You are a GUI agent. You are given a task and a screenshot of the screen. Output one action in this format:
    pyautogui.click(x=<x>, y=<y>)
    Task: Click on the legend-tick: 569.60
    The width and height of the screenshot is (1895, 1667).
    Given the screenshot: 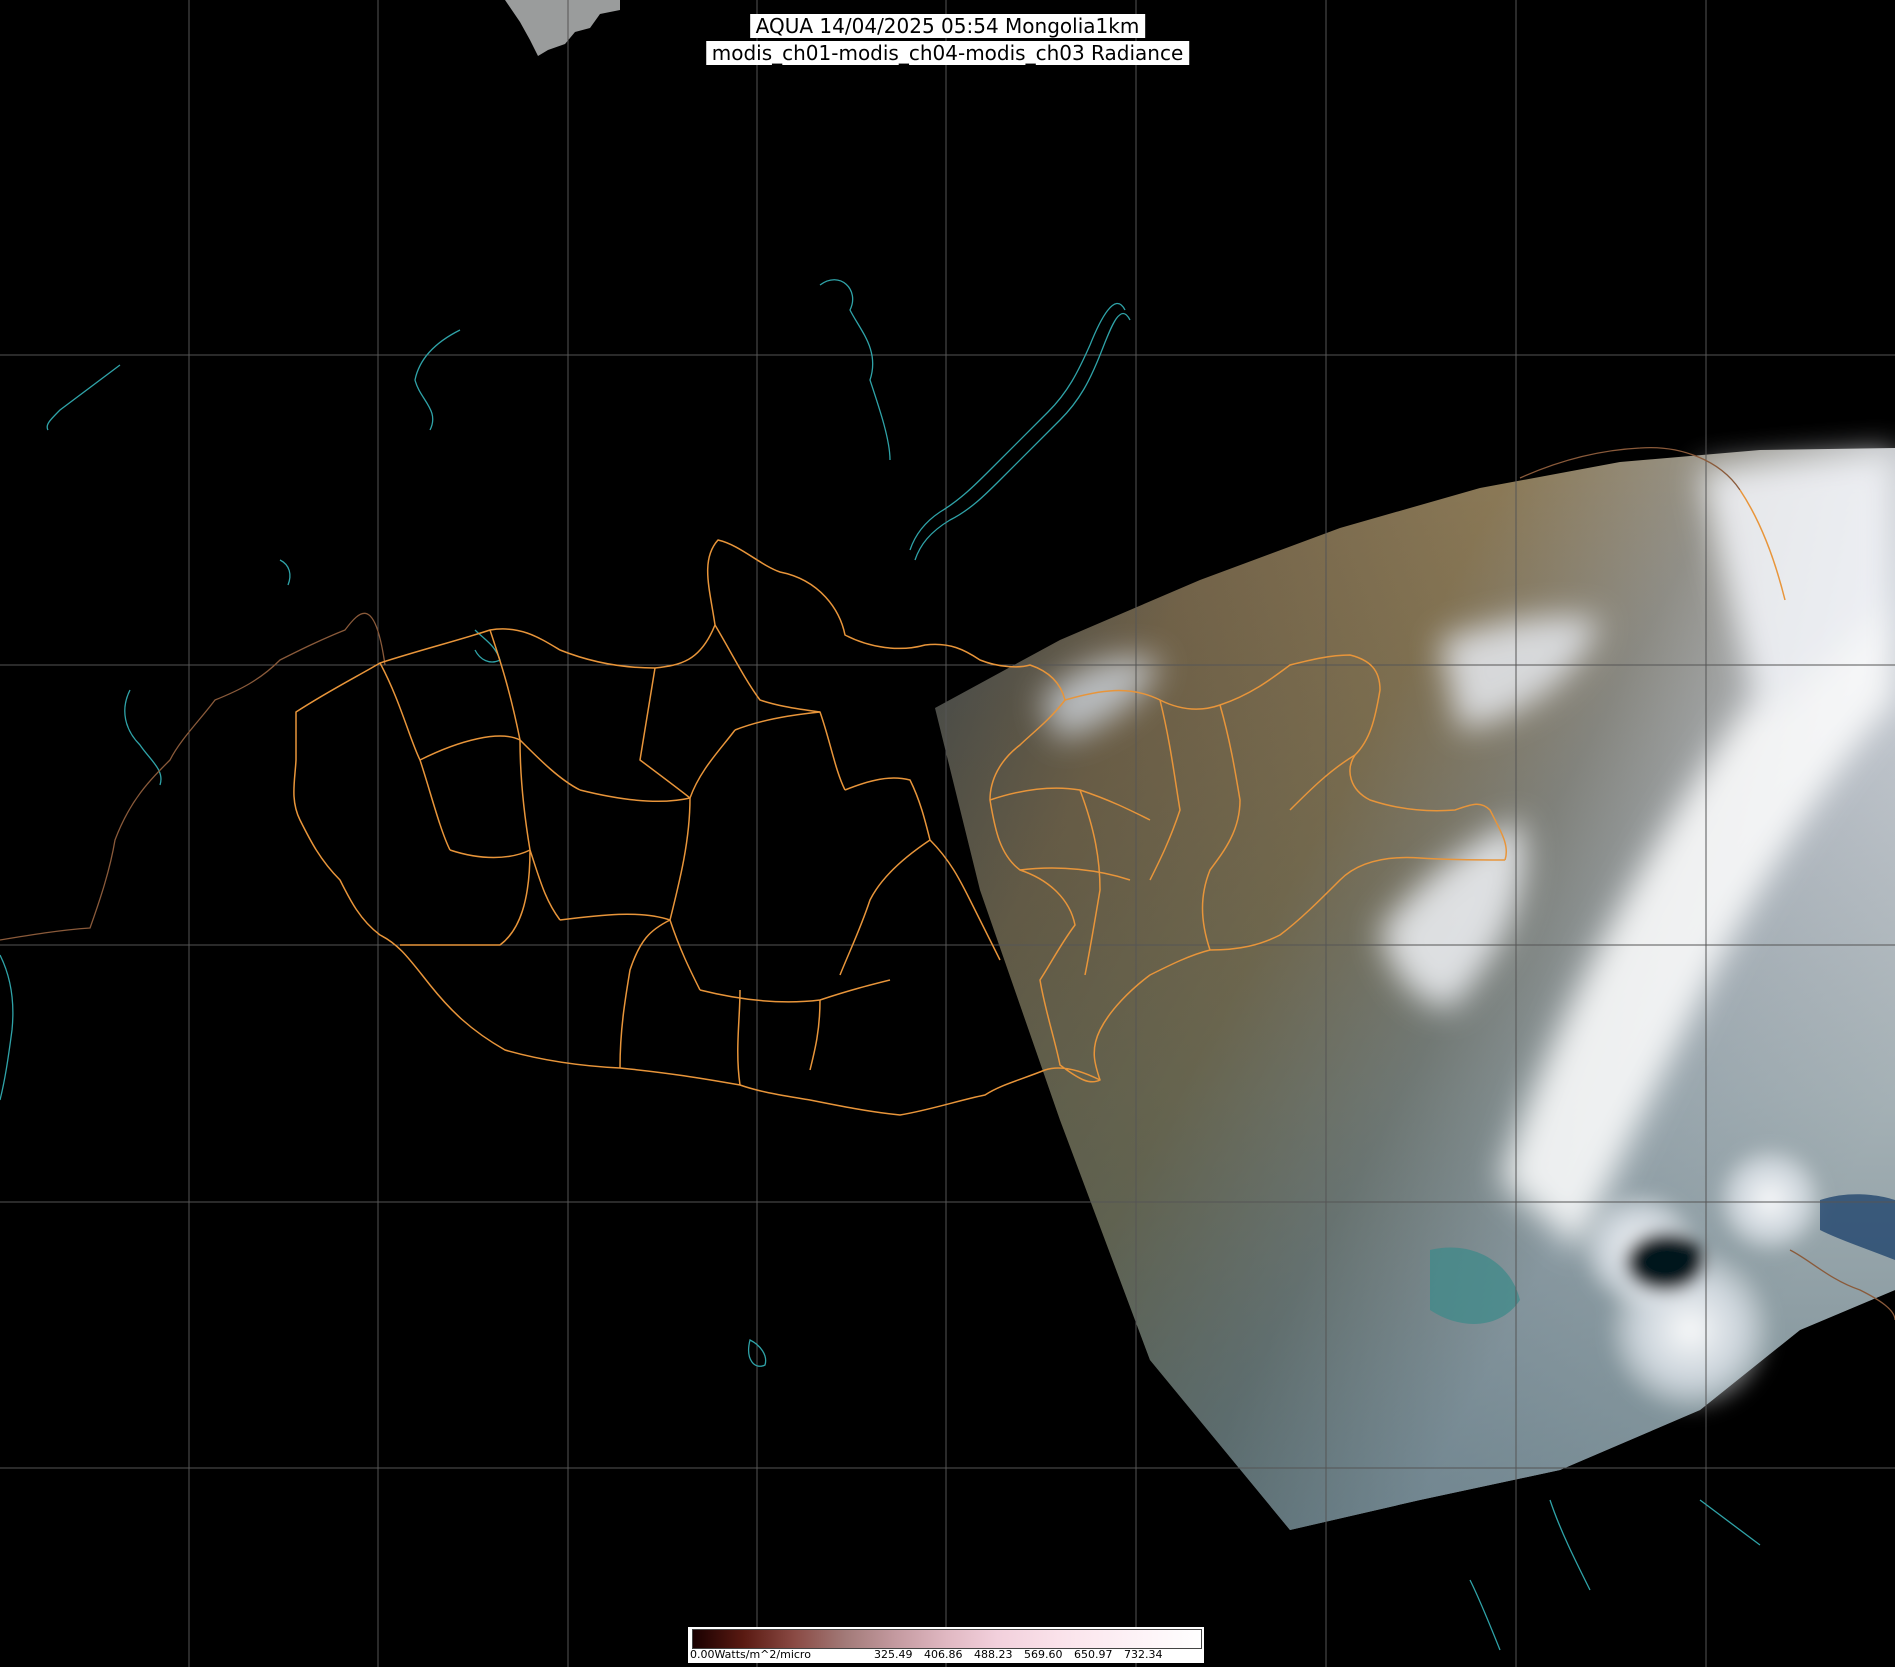 What is the action you would take?
    pyautogui.click(x=1043, y=1654)
    